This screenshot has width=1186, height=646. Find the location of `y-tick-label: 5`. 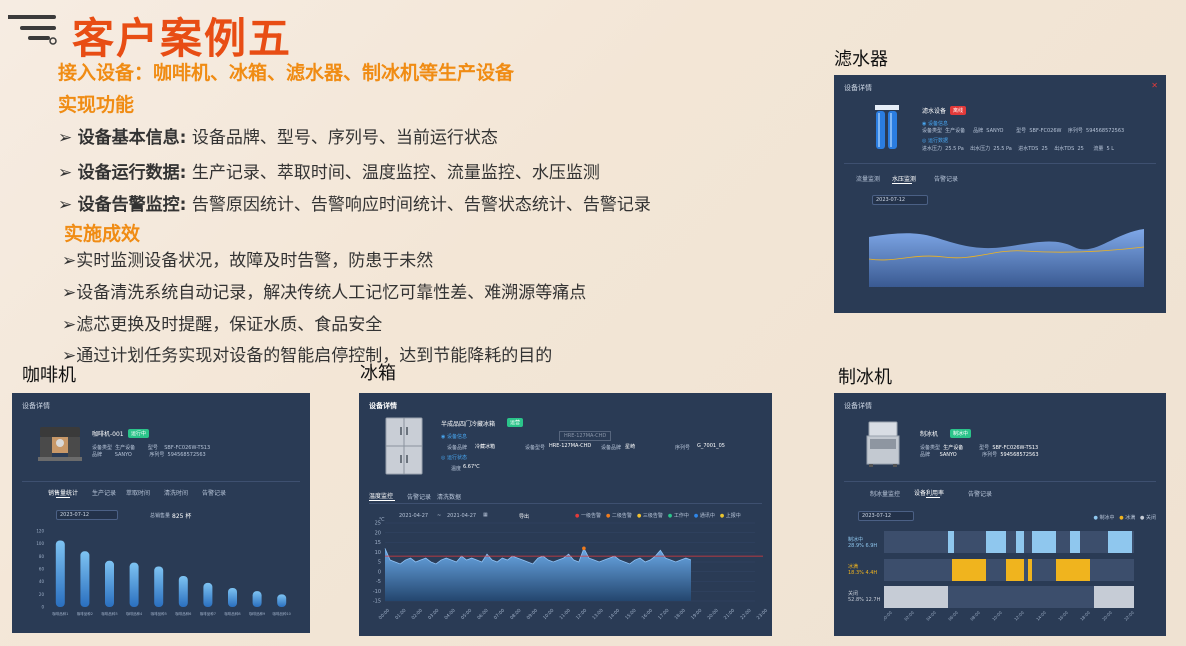

y-tick-label: 5 is located at coordinates (379, 563).